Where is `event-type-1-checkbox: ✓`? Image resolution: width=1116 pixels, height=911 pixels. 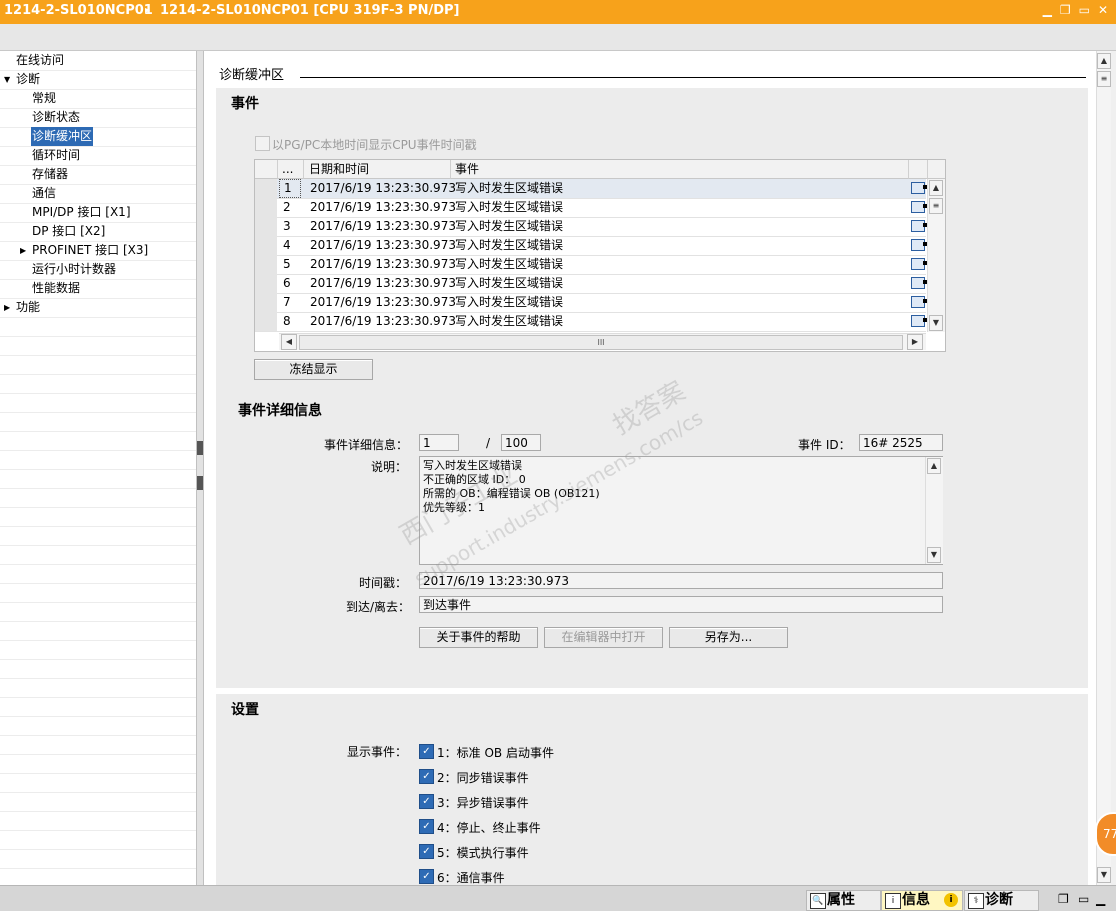
event-type-1-checkbox: ✓ is located at coordinates (426, 751).